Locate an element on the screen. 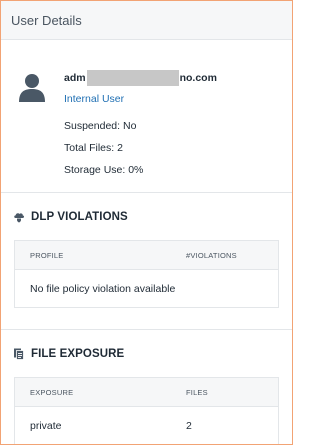 Image resolution: width=320 pixels, height=445 pixels. panel-header: User Details is located at coordinates (146, 20).